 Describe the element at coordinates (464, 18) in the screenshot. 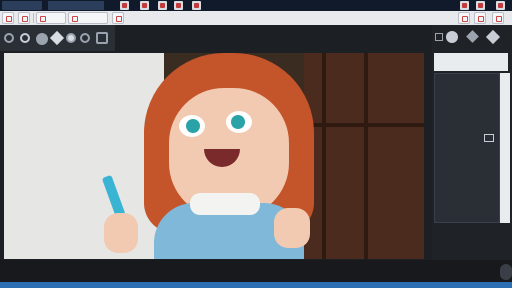

I see `pin-icon` at that location.